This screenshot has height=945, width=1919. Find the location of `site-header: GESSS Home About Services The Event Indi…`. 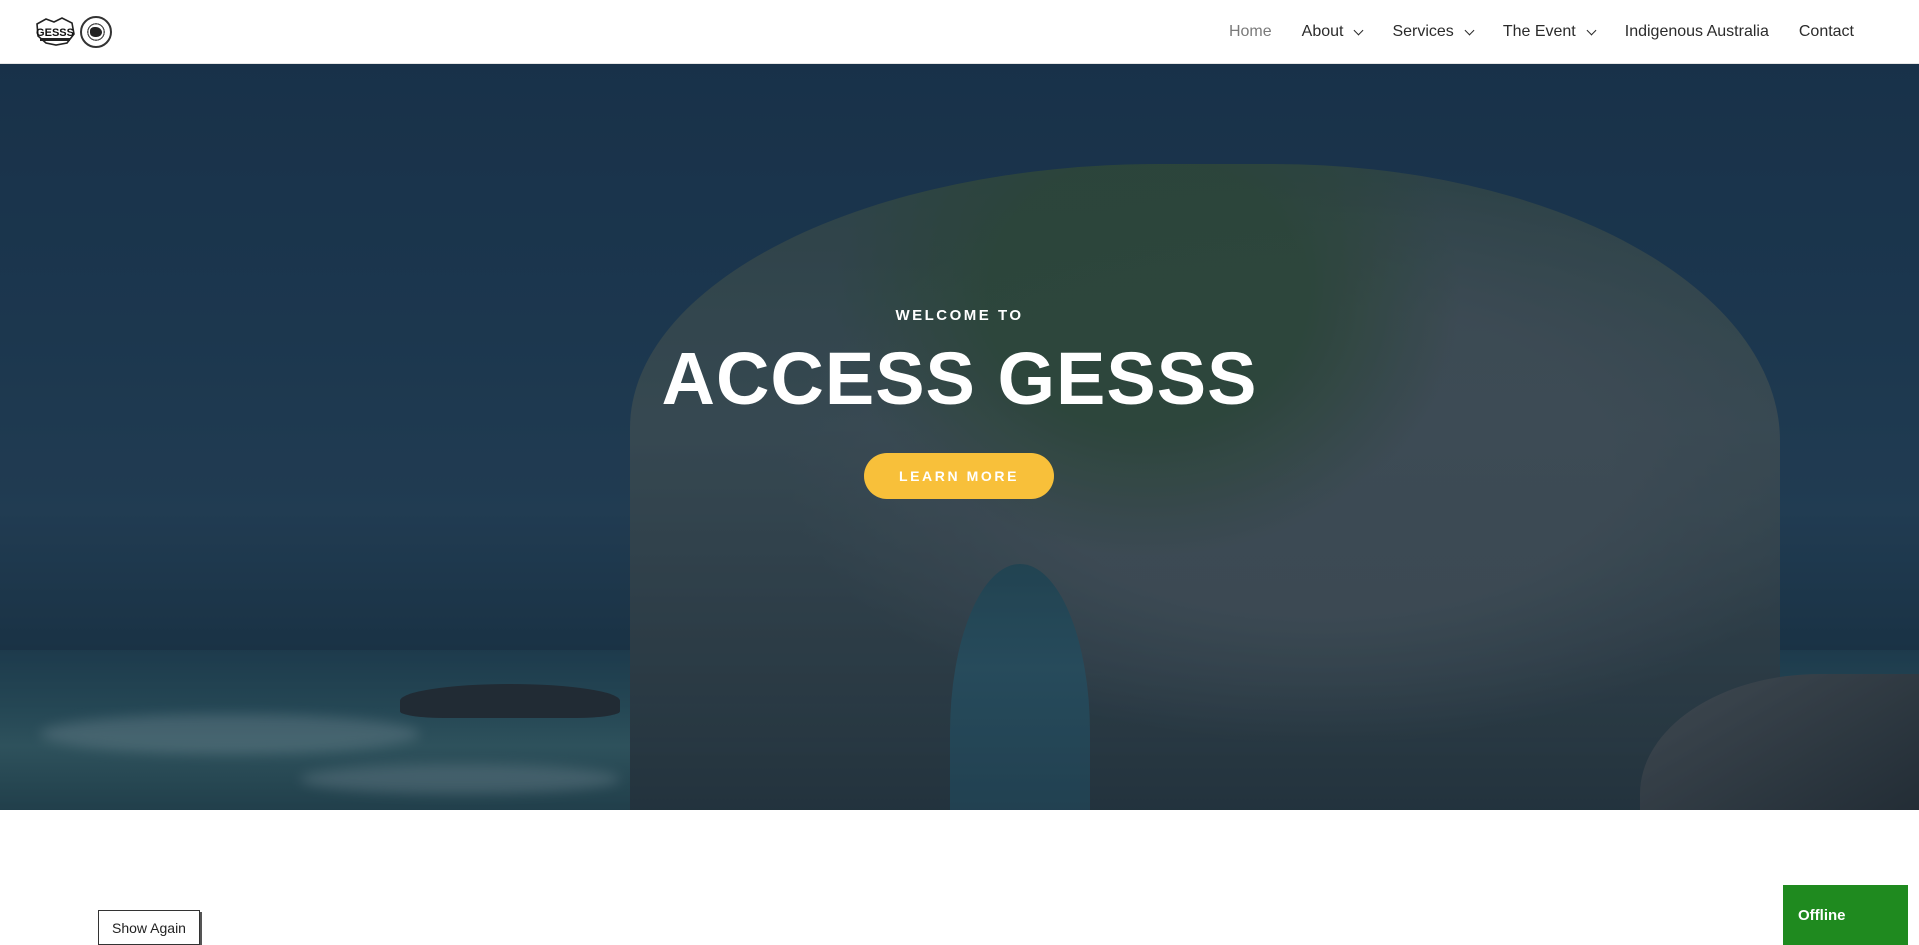

site-header: GESSS Home About Services The Event Indi… is located at coordinates (959, 32).